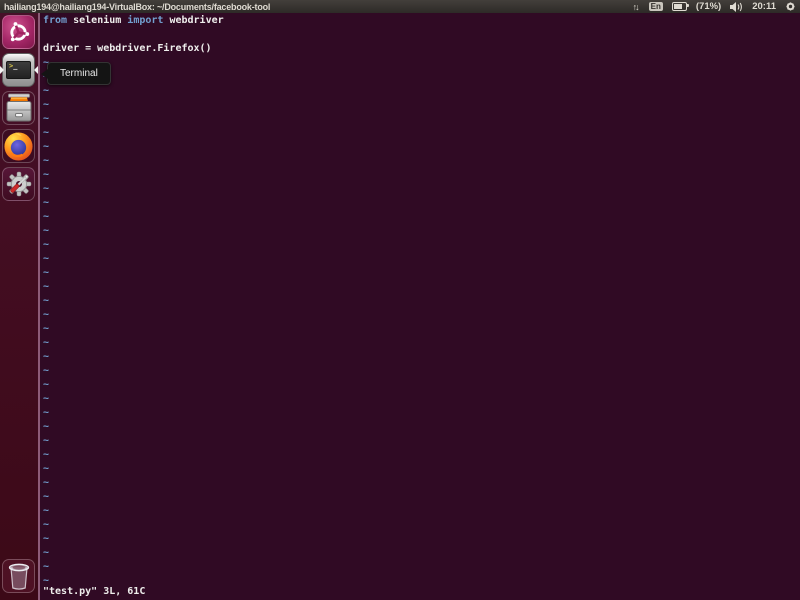 The image size is (800, 600). Describe the element at coordinates (736, 6) in the screenshot. I see `speaker-icon` at that location.